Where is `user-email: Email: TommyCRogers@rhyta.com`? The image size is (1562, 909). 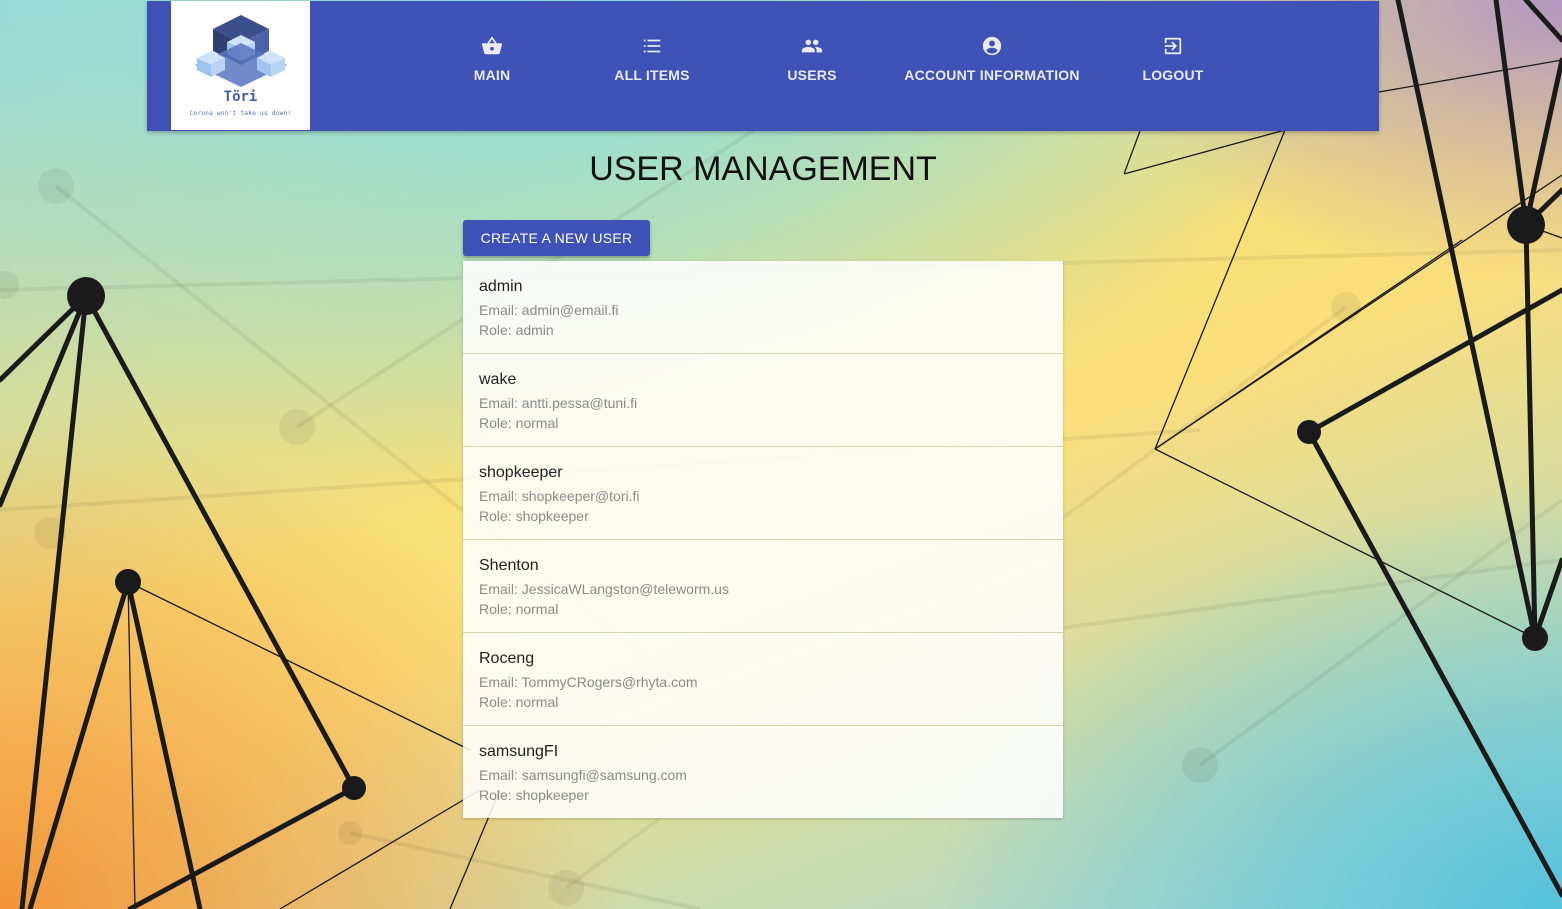 user-email: Email: TommyCRogers@rhyta.com is located at coordinates (588, 682).